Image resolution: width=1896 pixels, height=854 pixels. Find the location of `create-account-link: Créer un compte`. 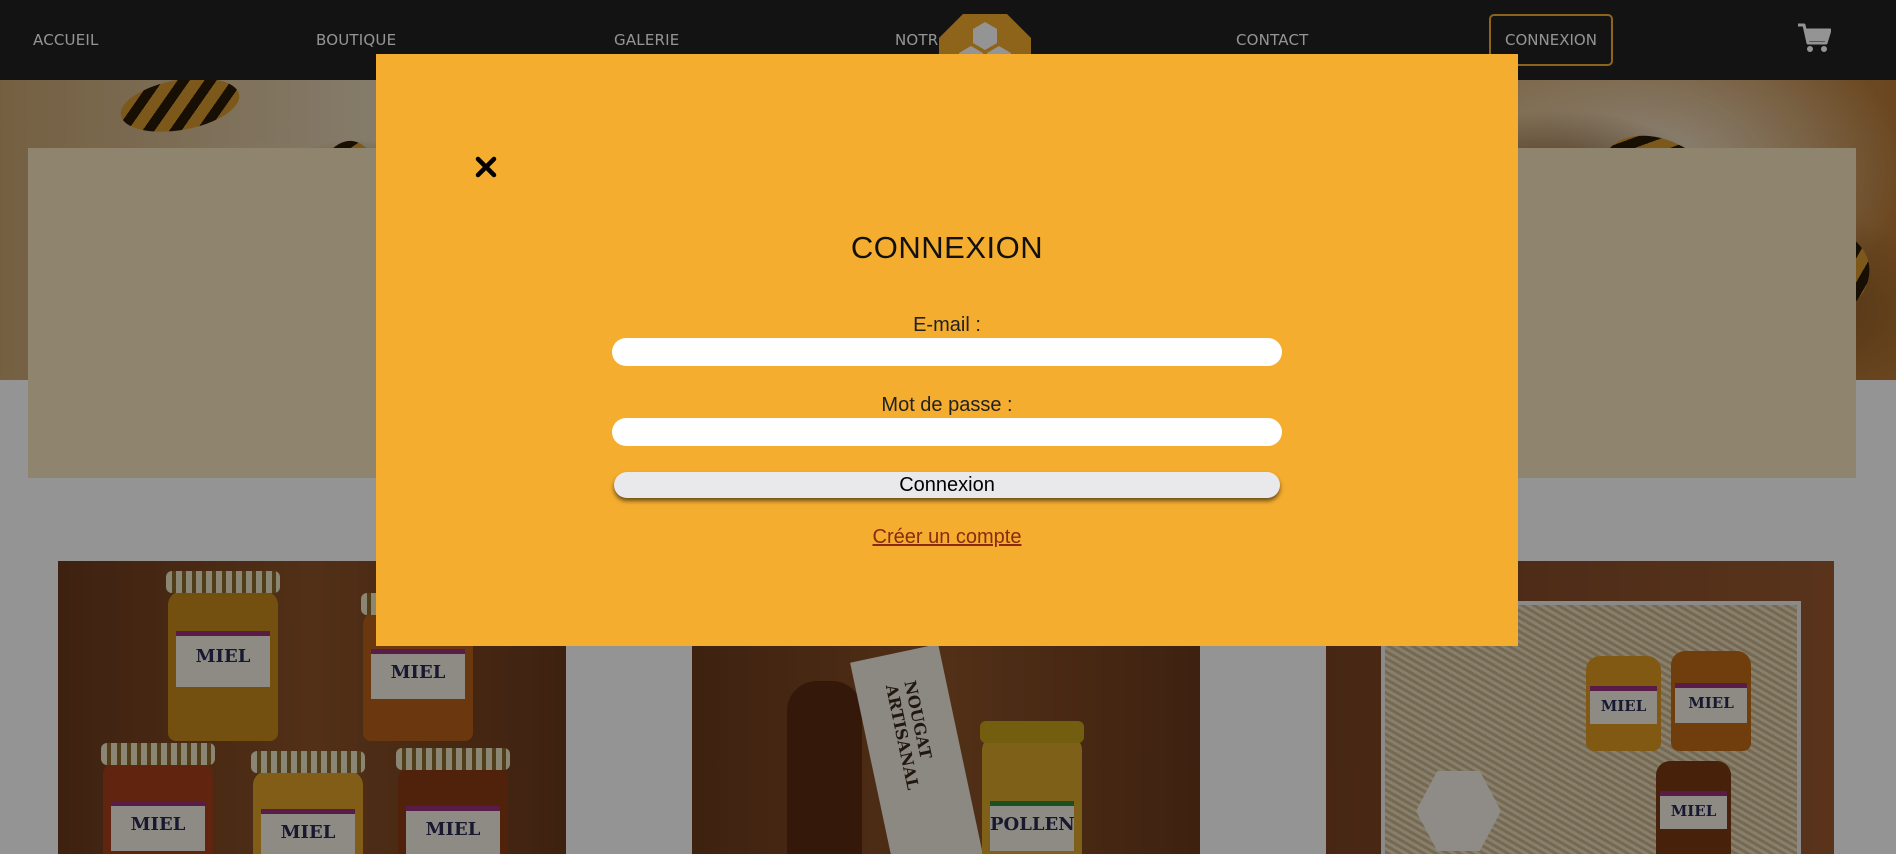

create-account-link: Créer un compte is located at coordinates (947, 537).